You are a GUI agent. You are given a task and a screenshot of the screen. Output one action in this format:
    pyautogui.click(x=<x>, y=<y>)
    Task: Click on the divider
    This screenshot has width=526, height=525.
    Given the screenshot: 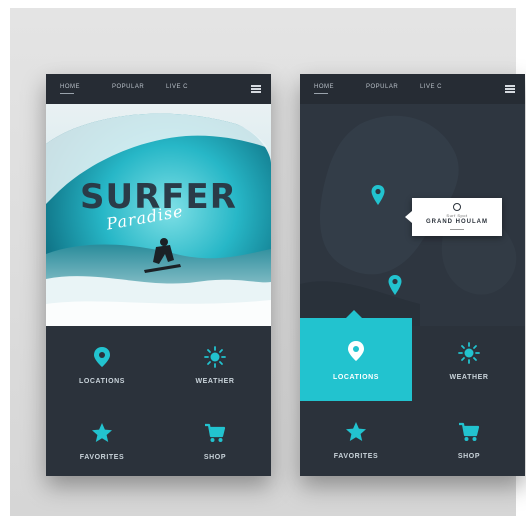 What is the action you would take?
    pyautogui.click(x=457, y=229)
    